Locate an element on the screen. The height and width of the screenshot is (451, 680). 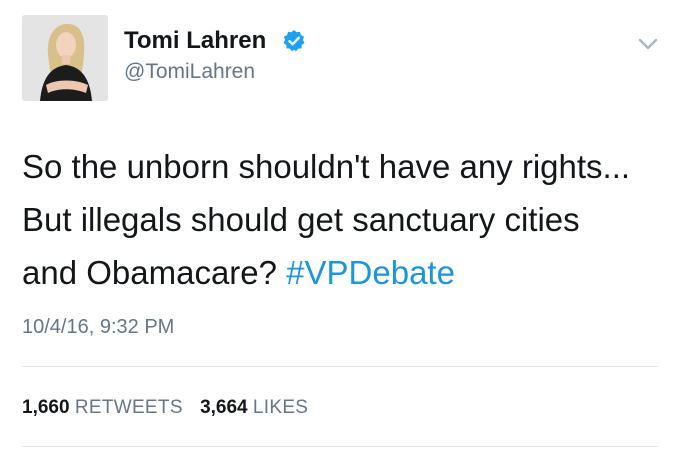
author-handle: @TomiLahren is located at coordinates (189, 72).